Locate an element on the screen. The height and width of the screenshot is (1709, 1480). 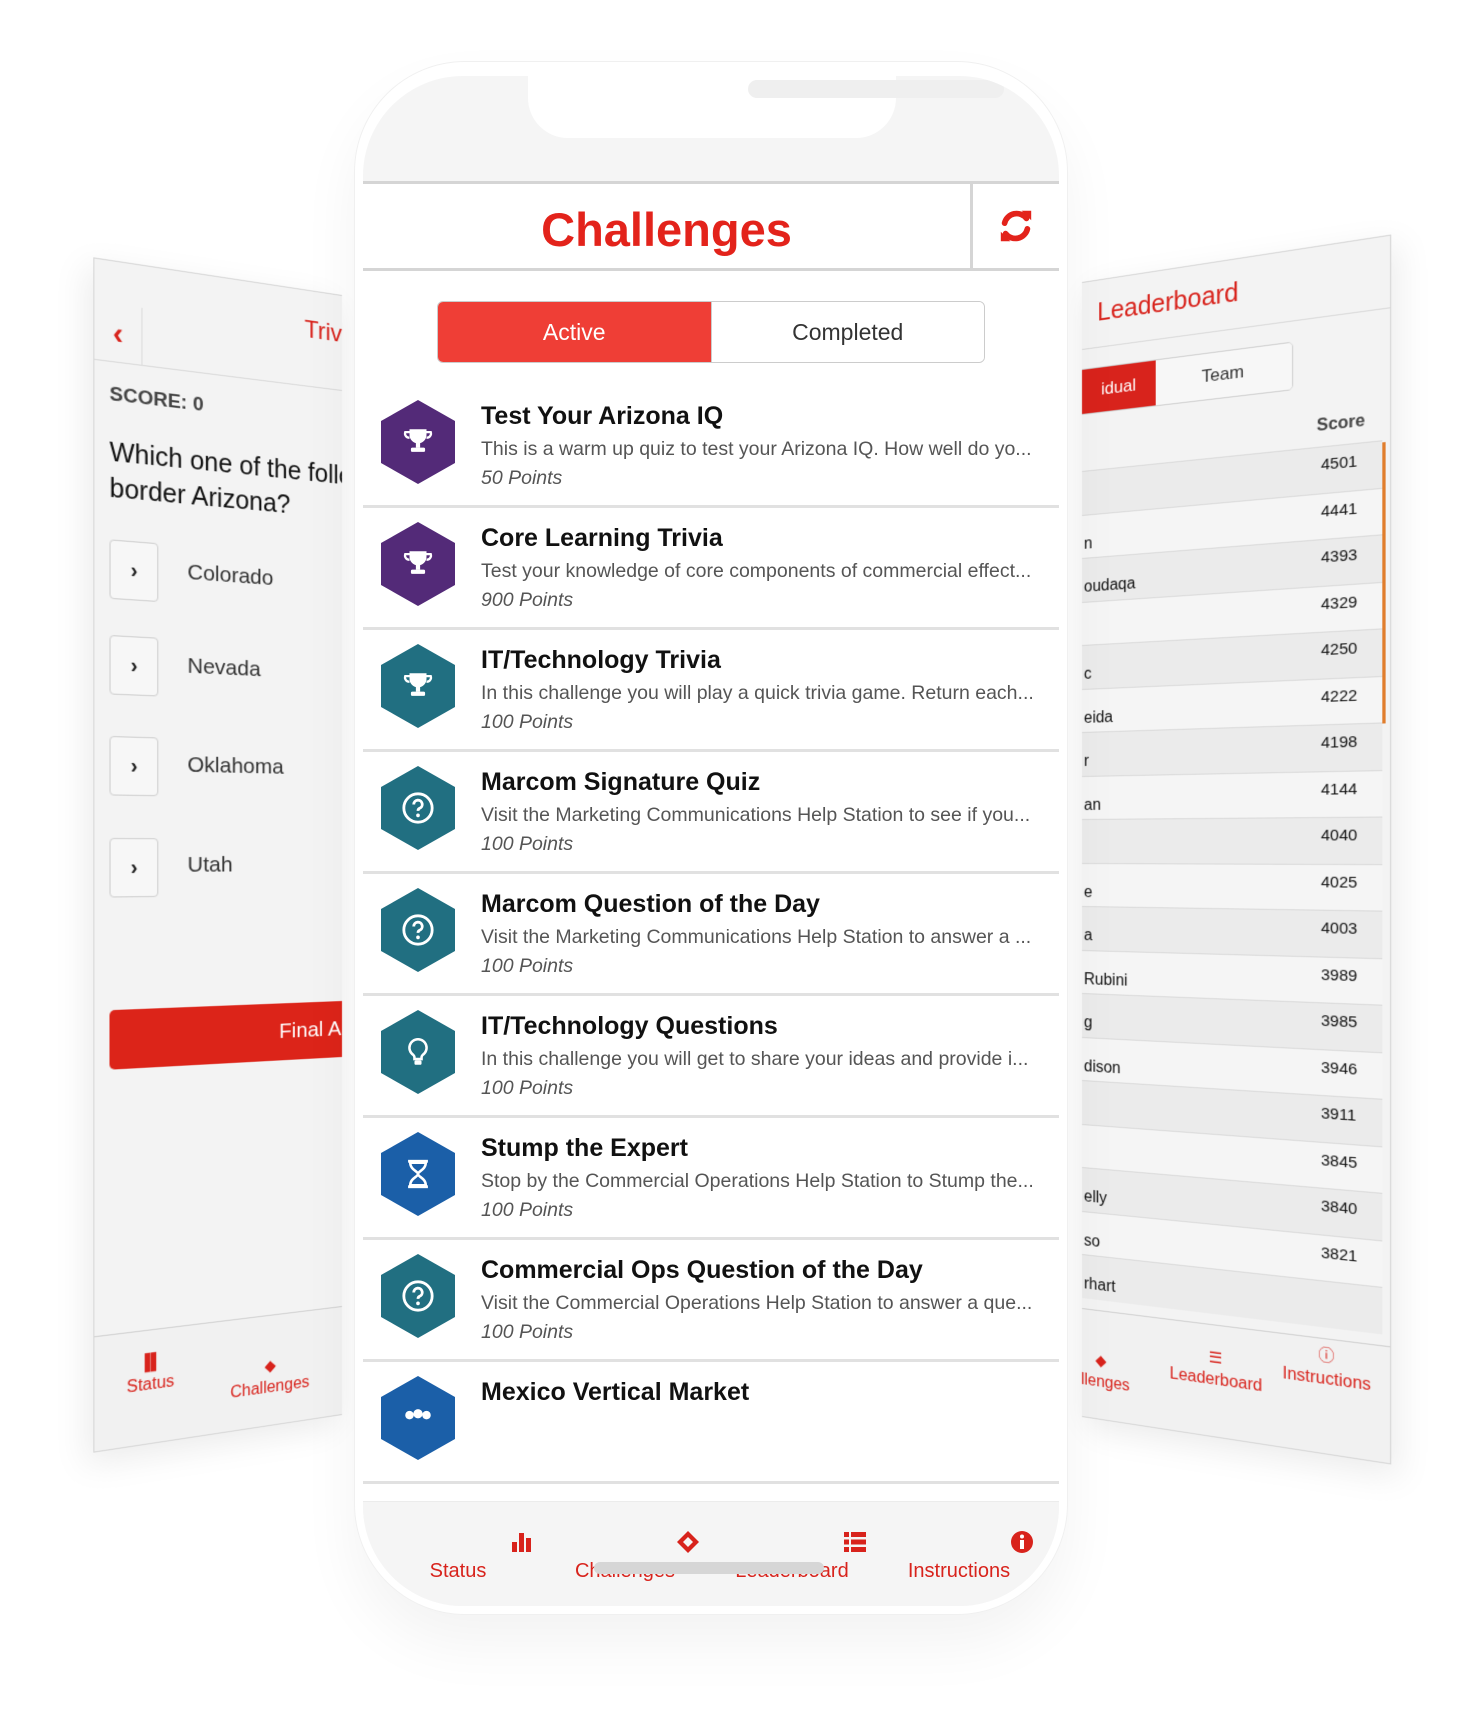
nav-leaderboard: ☰ Leaderboard is located at coordinates (1216, 1369).